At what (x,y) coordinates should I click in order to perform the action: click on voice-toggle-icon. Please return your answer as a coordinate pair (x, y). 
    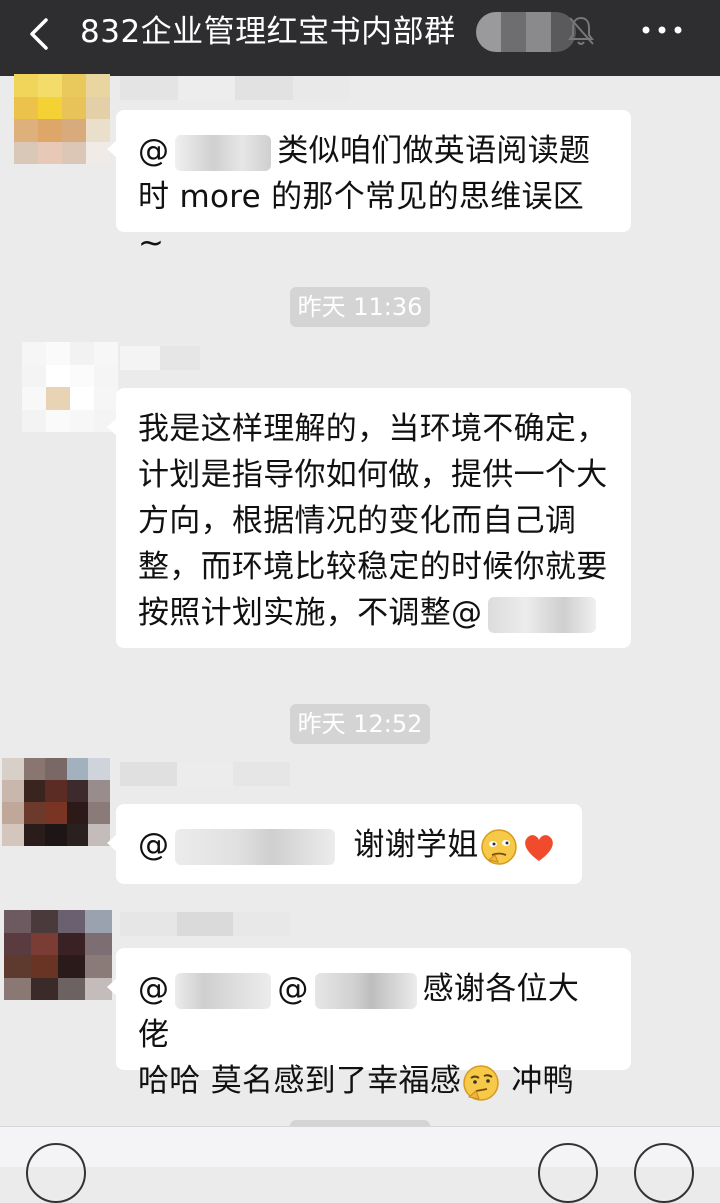
    Looking at the image, I should click on (56, 1173).